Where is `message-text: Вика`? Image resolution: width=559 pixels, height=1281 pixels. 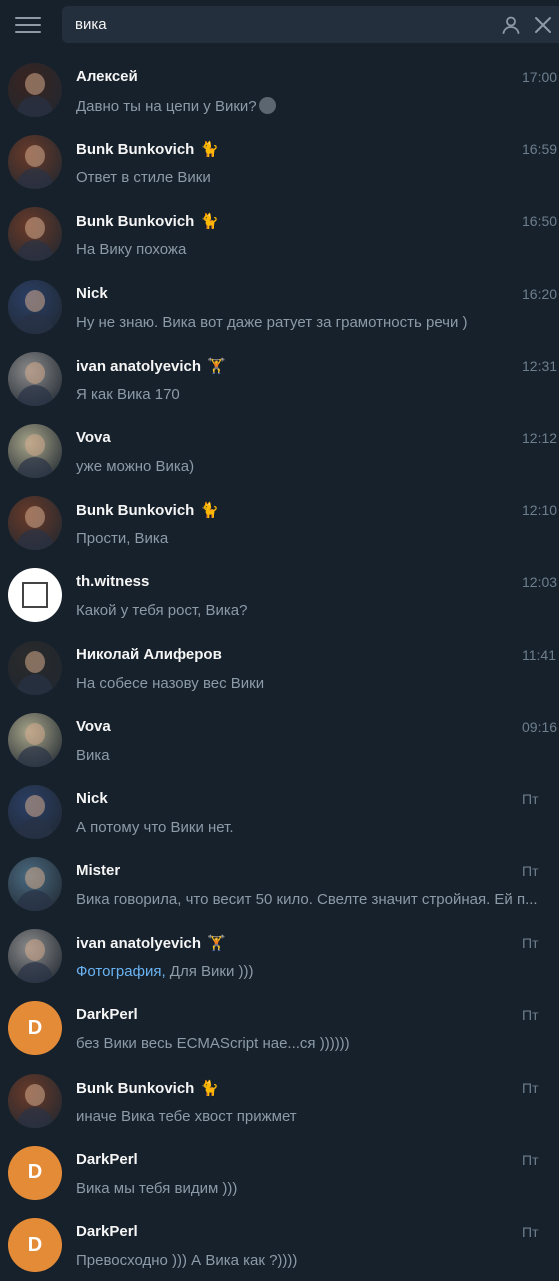
message-text: Вика is located at coordinates (93, 755).